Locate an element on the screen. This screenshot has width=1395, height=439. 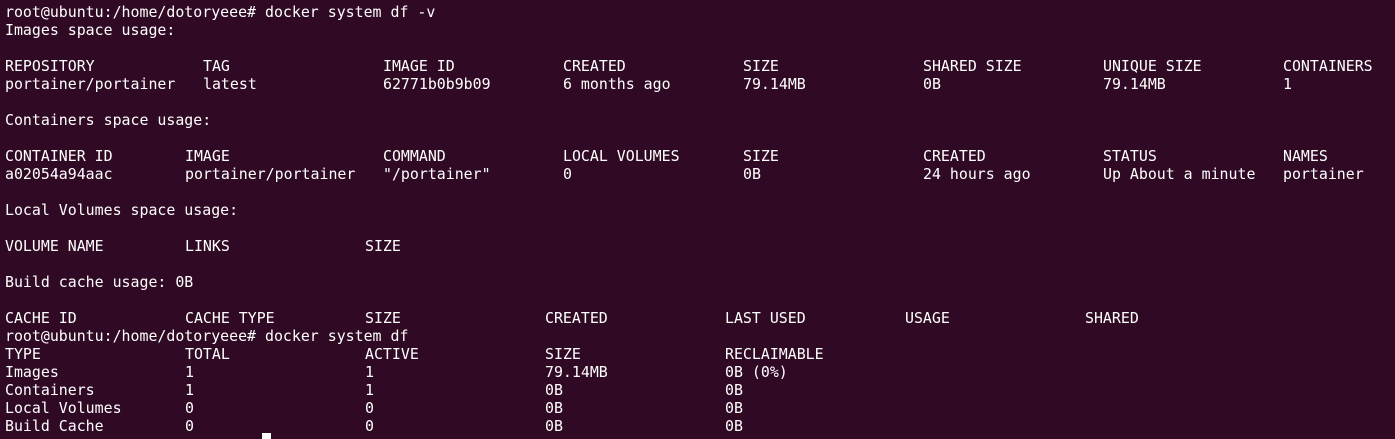
build-cache-title: Build cache usage: 0B is located at coordinates (99, 282).